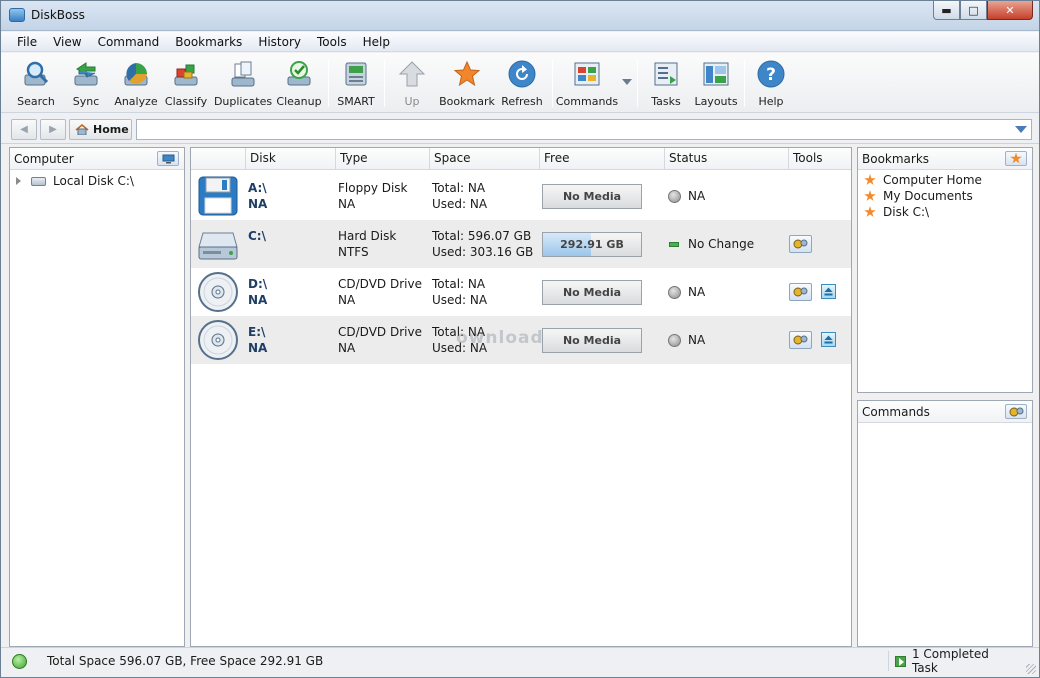 This screenshot has width=1040, height=678. Describe the element at coordinates (950, 661) in the screenshot. I see `tasks-status-text: 1 Completed Task` at that location.